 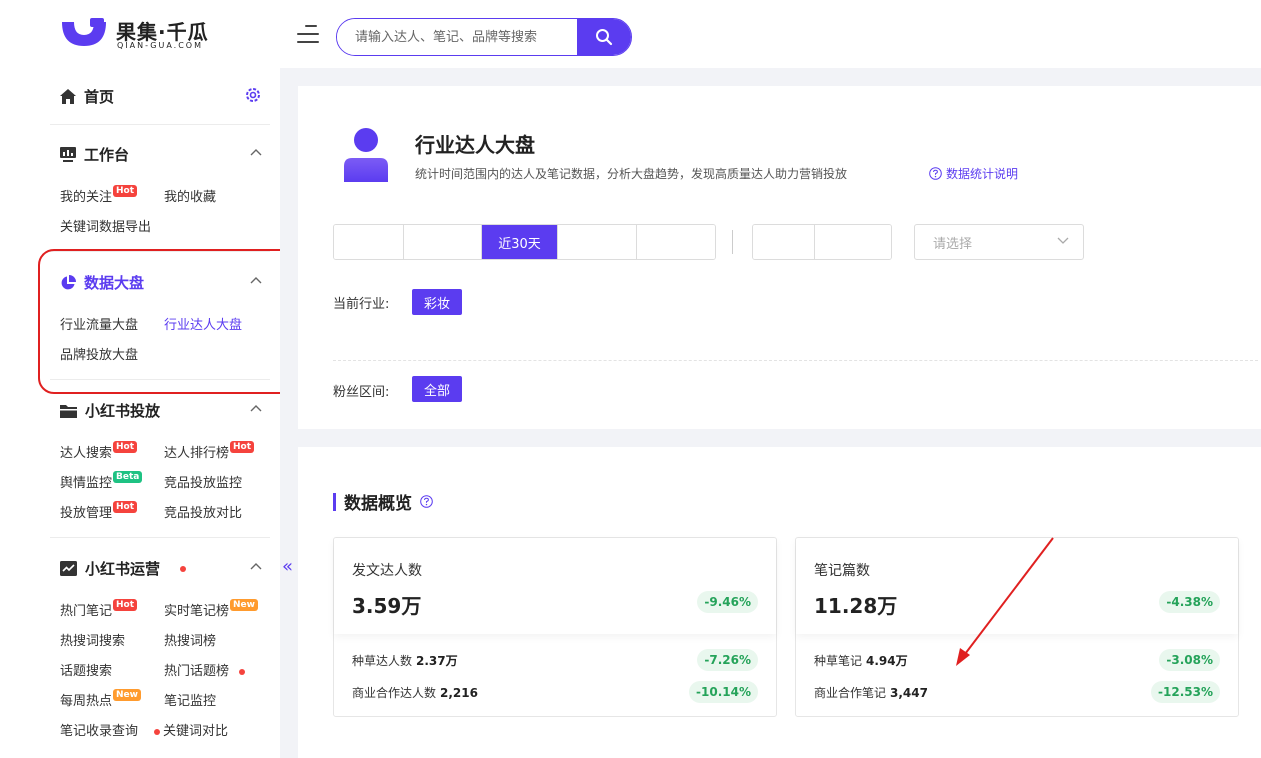 I want to click on sidebar-item-label: 达人搜索, so click(x=86, y=453).